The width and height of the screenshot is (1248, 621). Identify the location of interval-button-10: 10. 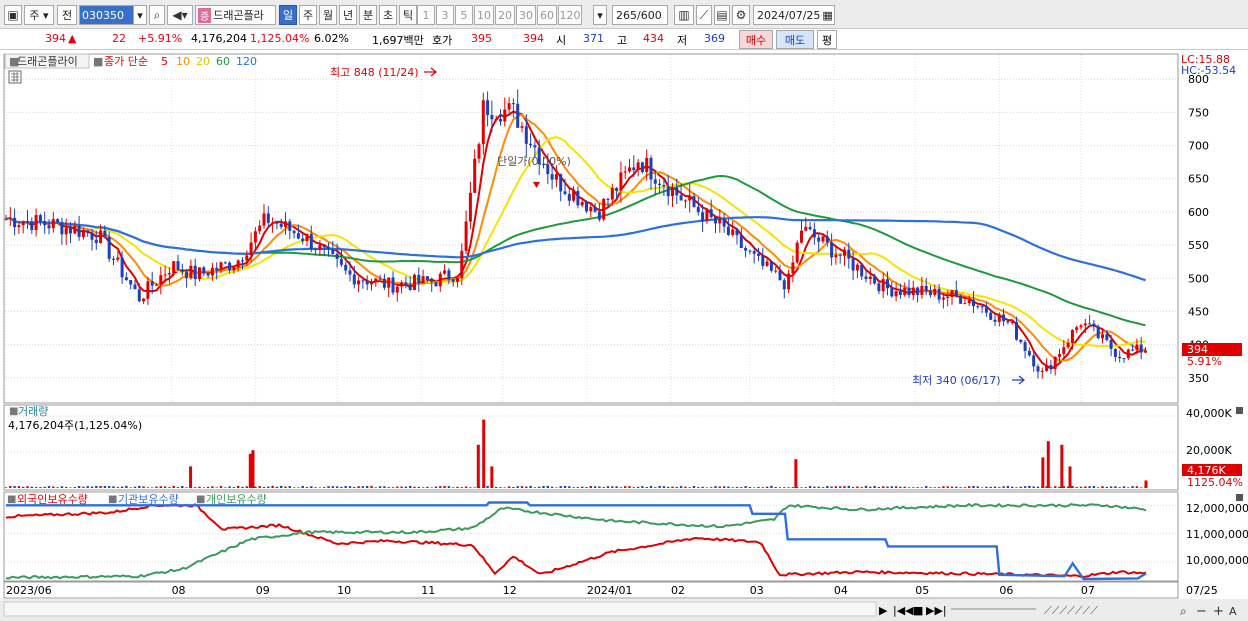
(484, 15).